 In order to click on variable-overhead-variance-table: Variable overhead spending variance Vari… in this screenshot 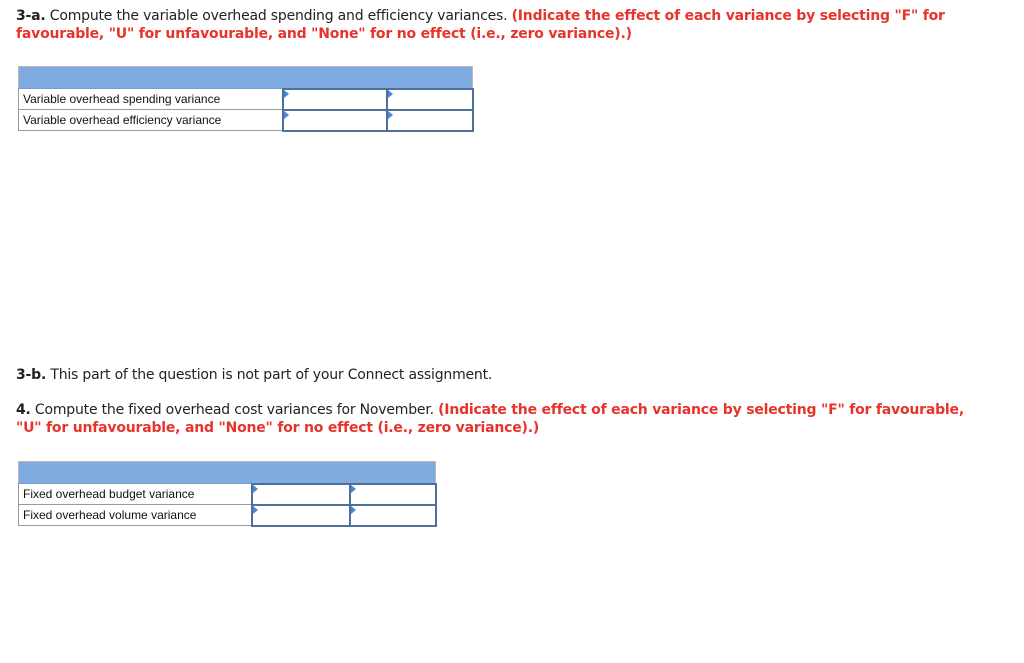, I will do `click(246, 99)`.